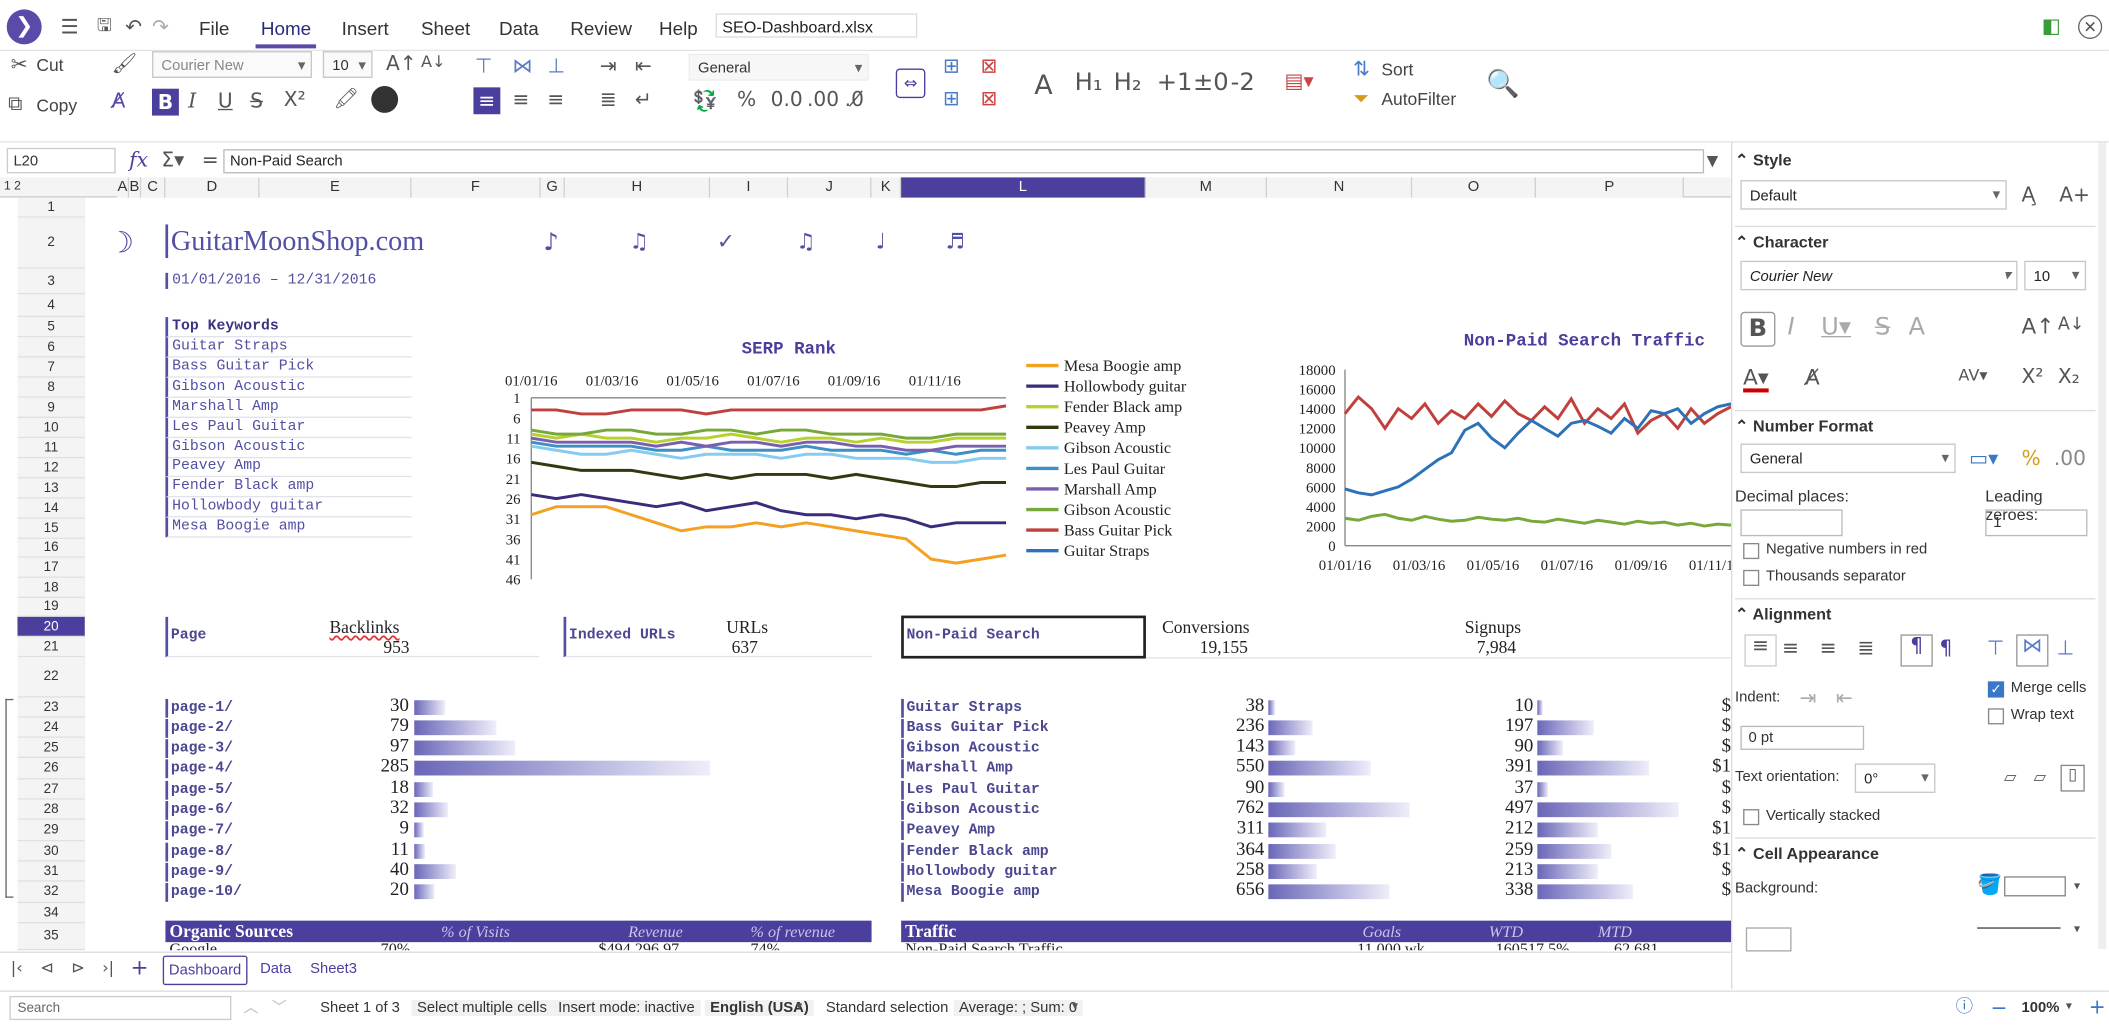  I want to click on row-header: 18, so click(51, 588).